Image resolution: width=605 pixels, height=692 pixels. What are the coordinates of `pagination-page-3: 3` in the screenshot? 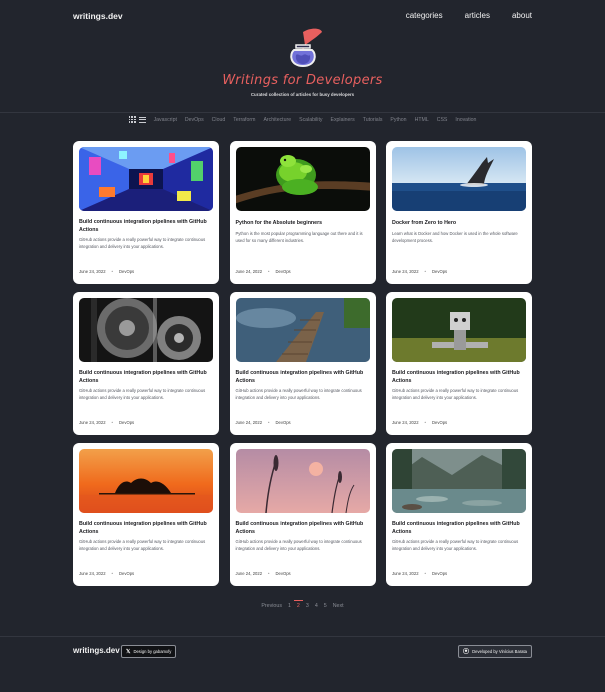 It's located at (307, 606).